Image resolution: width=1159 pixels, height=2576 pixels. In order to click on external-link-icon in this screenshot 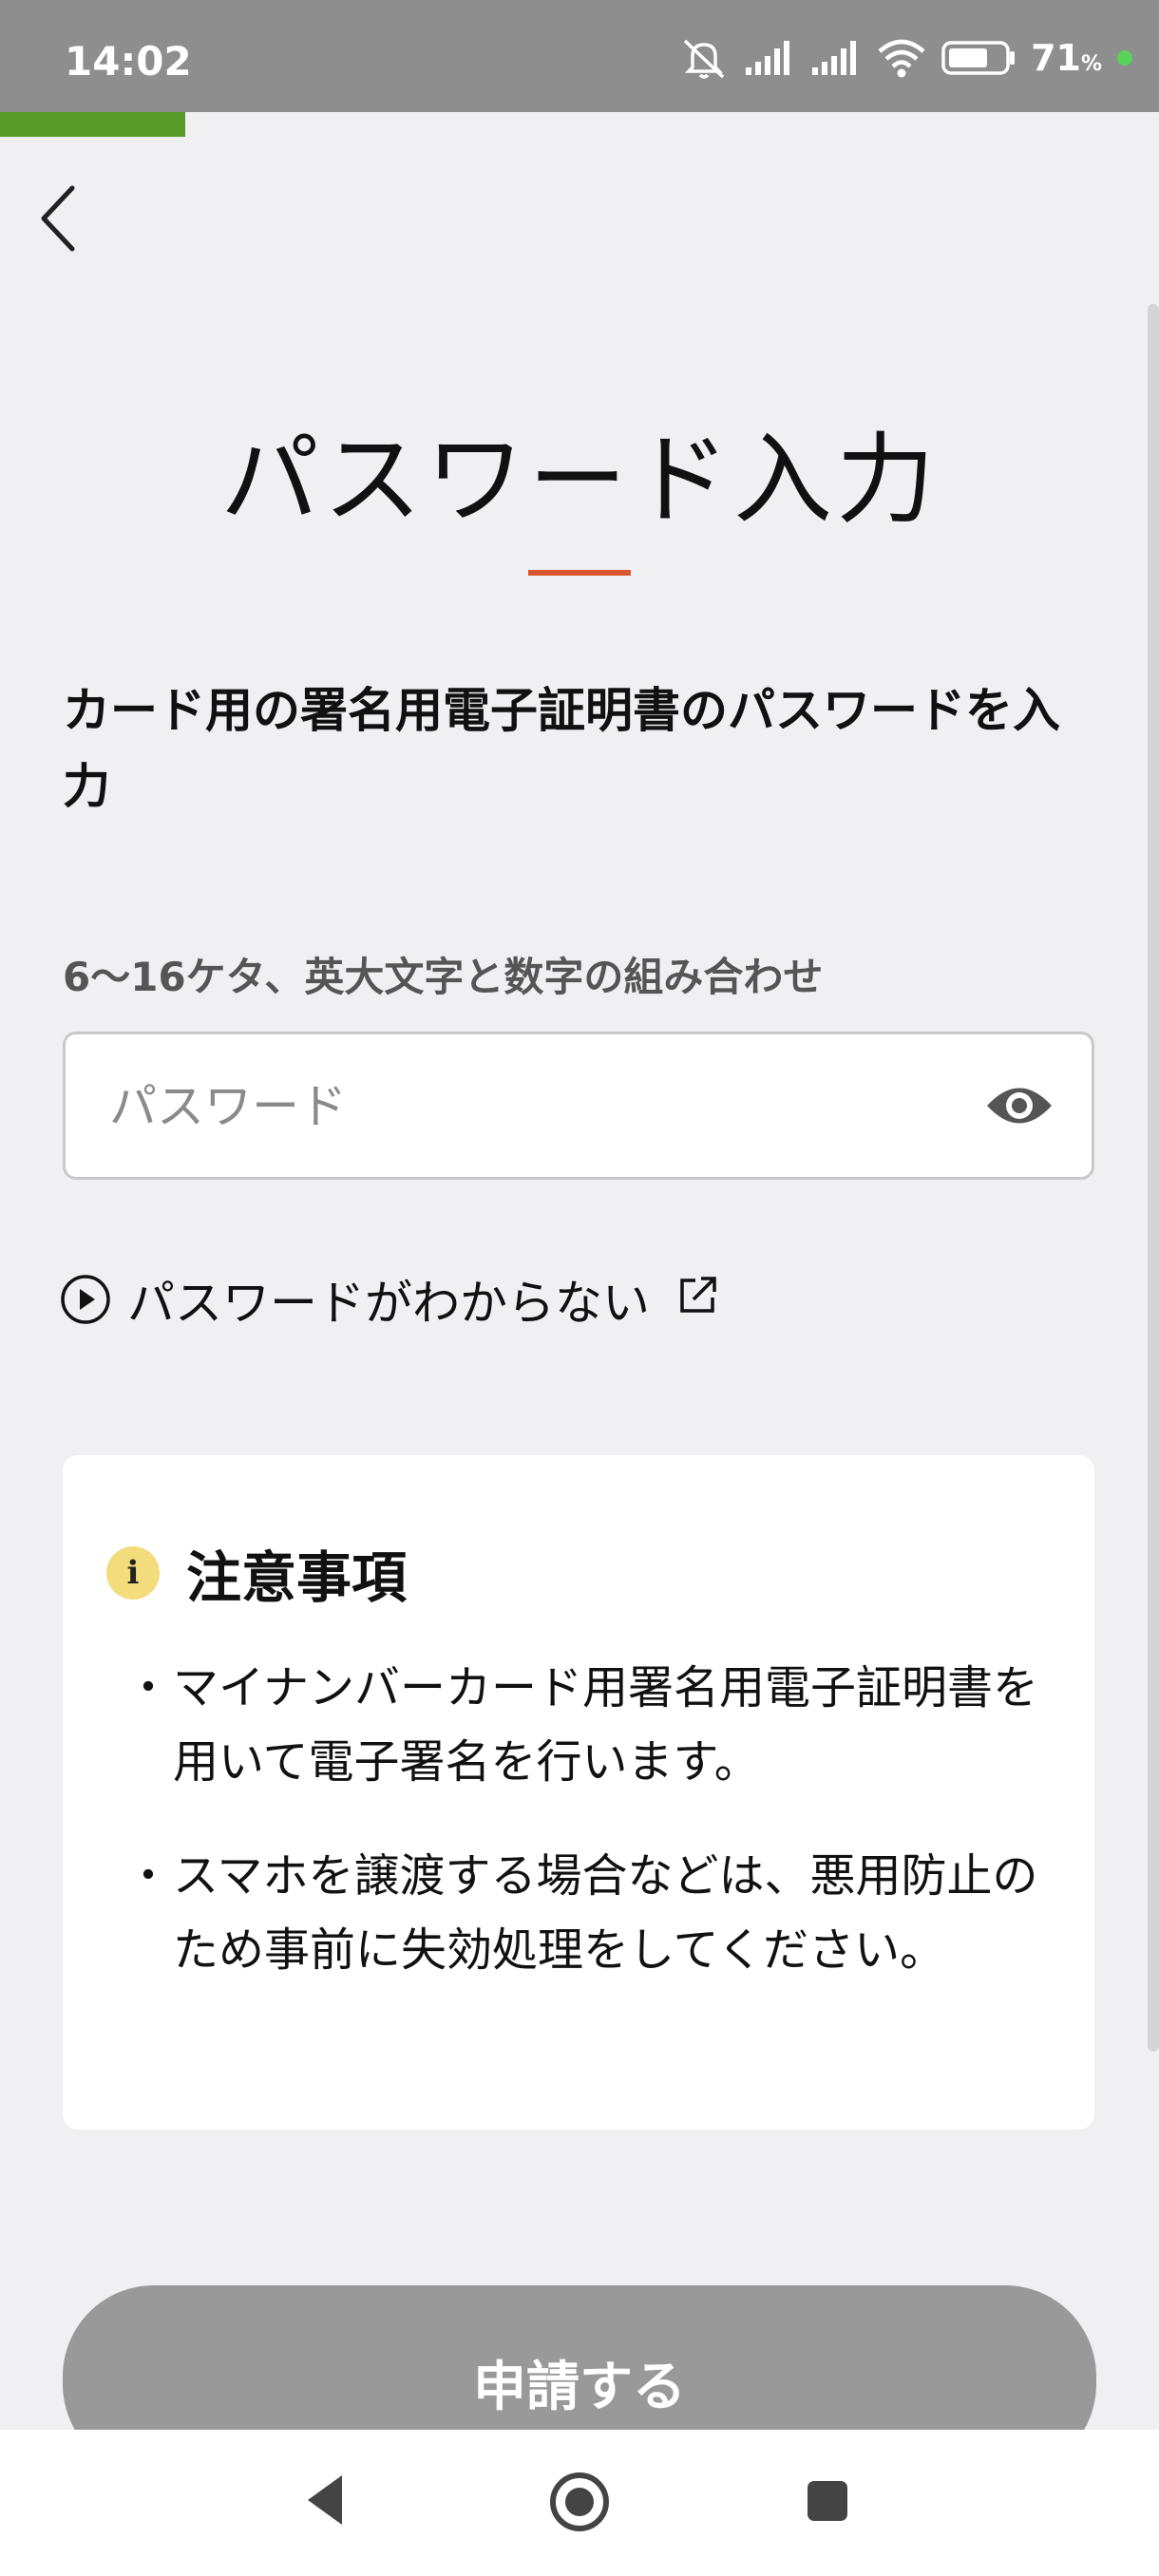, I will do `click(698, 1295)`.